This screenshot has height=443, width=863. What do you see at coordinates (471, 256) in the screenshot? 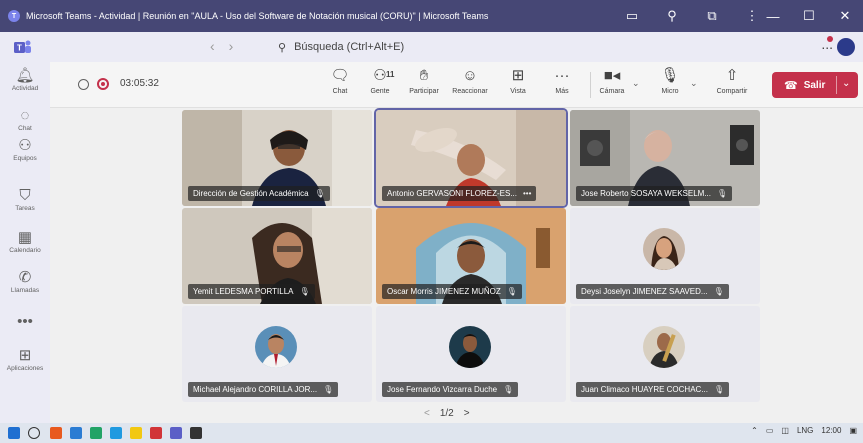
I see `participant-tile: Oscar Morris JIMENEZ MUÑOZ 🎙︎` at bounding box center [471, 256].